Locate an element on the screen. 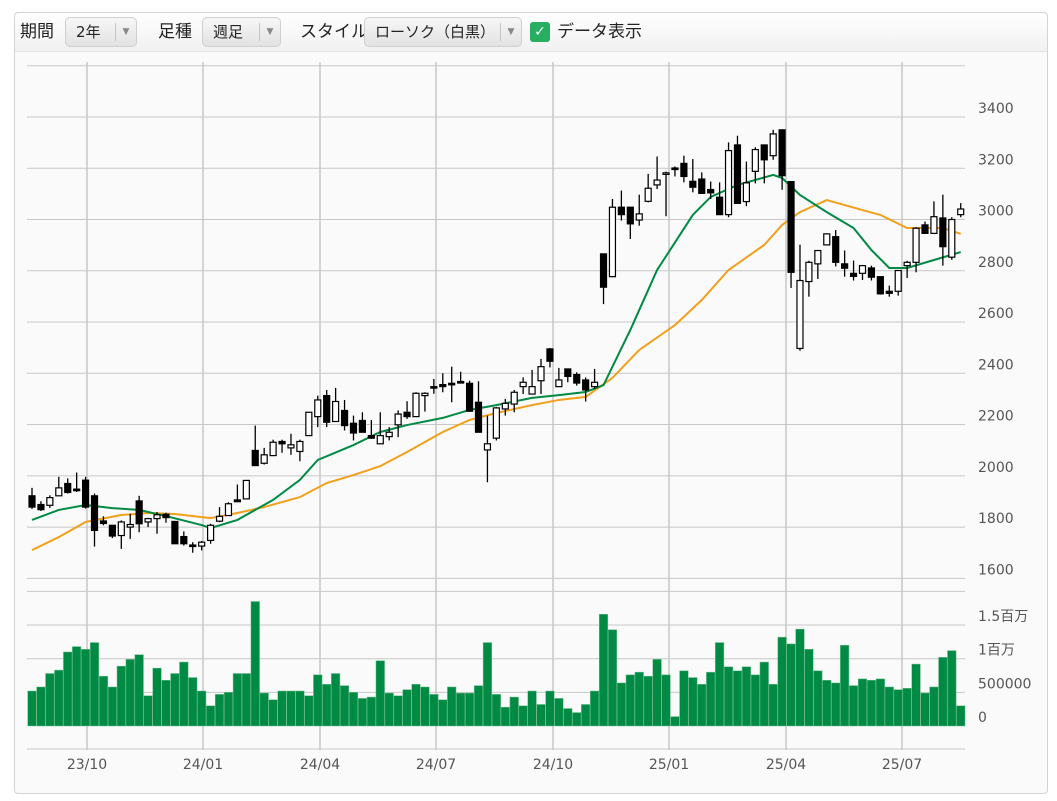 Image resolution: width=1057 pixels, height=801 pixels. x-tick-label: 25/04 is located at coordinates (786, 765).